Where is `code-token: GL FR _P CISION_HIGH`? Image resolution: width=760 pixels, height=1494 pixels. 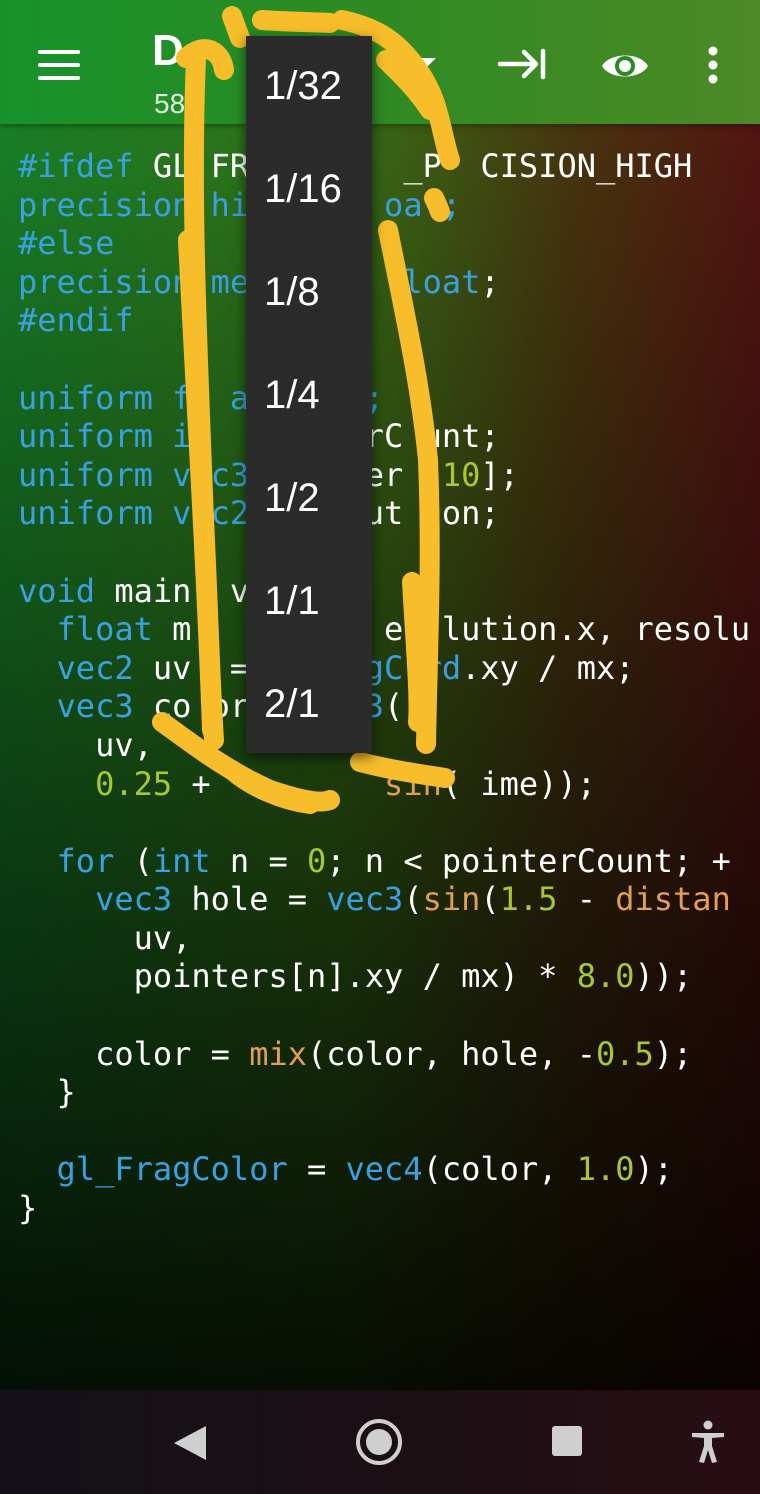 code-token: GL FR _P CISION_HIGH is located at coordinates (422, 166).